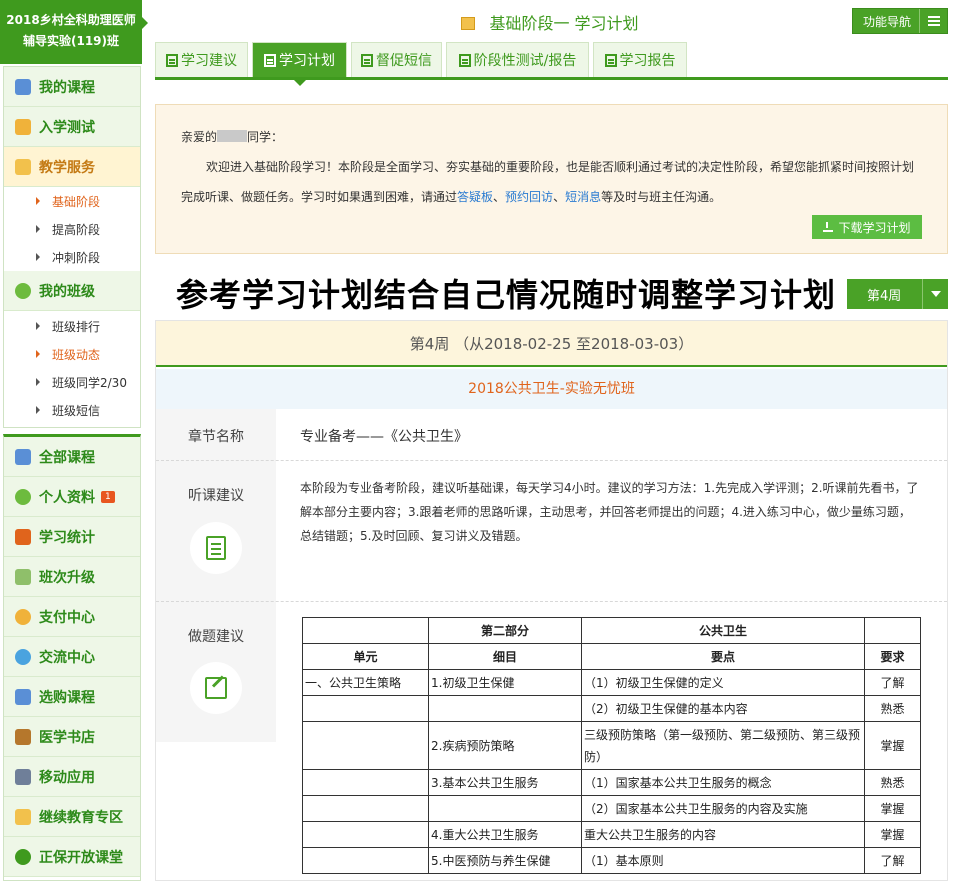 The height and width of the screenshot is (881, 965). Describe the element at coordinates (216, 637) in the screenshot. I see `label-practice: 做题建议` at that location.